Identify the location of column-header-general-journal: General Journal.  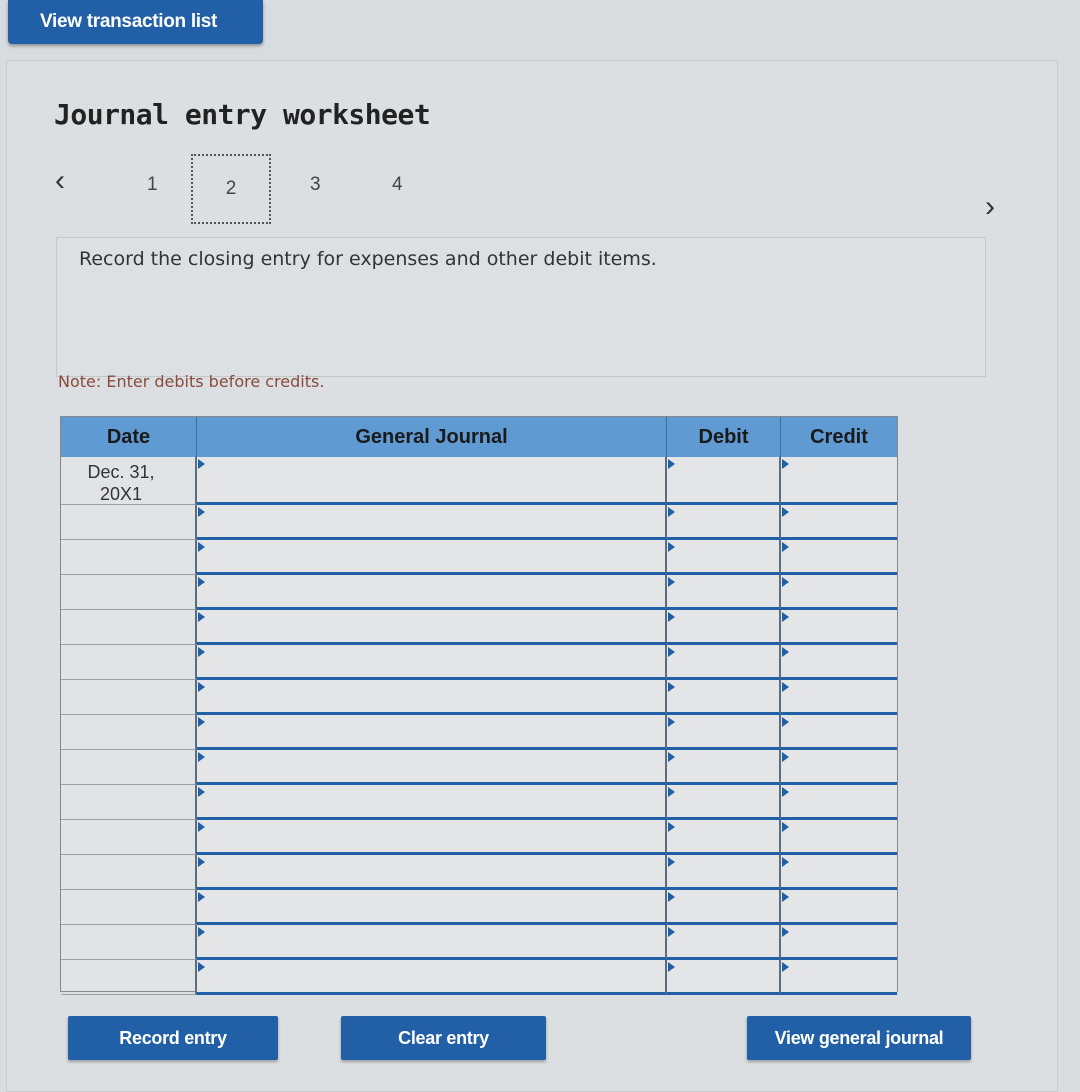
(432, 437).